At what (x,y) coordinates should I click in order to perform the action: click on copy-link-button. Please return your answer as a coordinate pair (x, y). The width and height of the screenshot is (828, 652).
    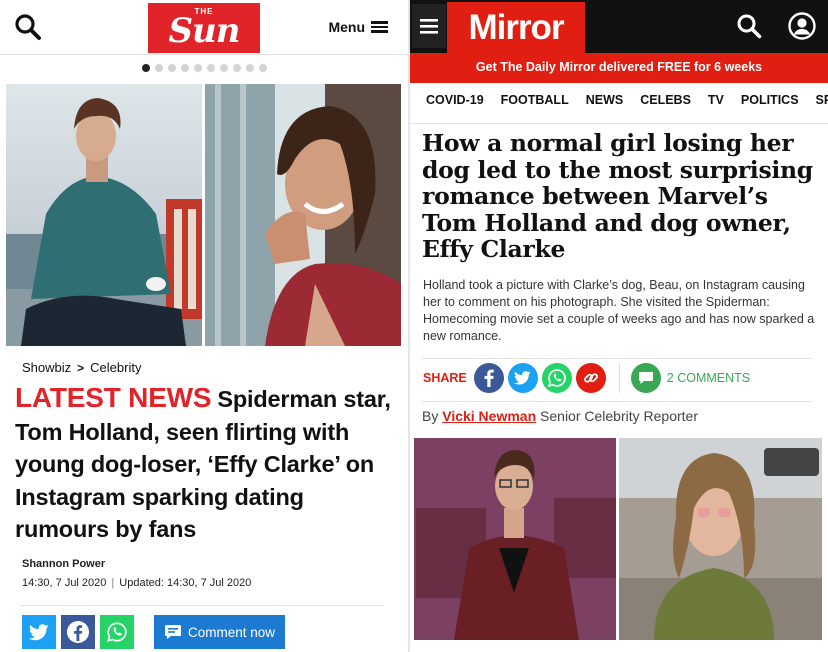
    Looking at the image, I should click on (590, 378).